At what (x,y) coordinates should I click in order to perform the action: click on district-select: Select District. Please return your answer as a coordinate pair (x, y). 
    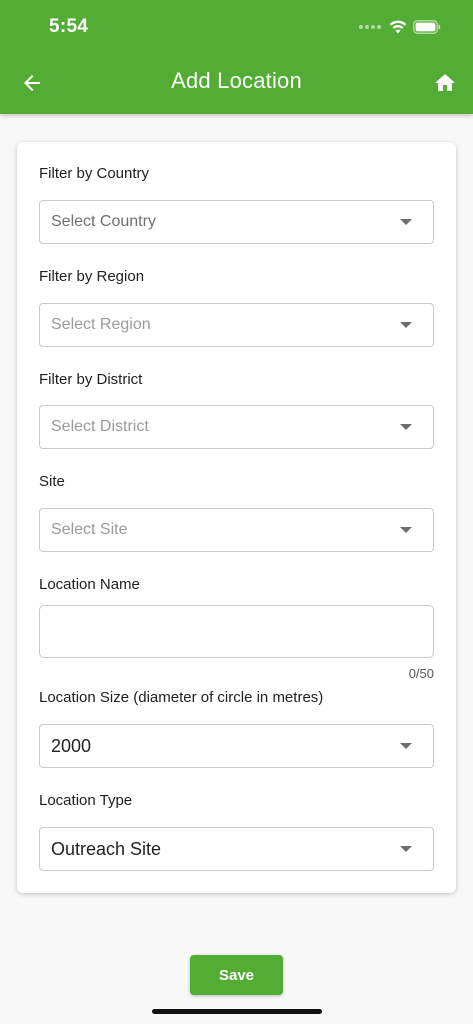
    Looking at the image, I should click on (236, 427).